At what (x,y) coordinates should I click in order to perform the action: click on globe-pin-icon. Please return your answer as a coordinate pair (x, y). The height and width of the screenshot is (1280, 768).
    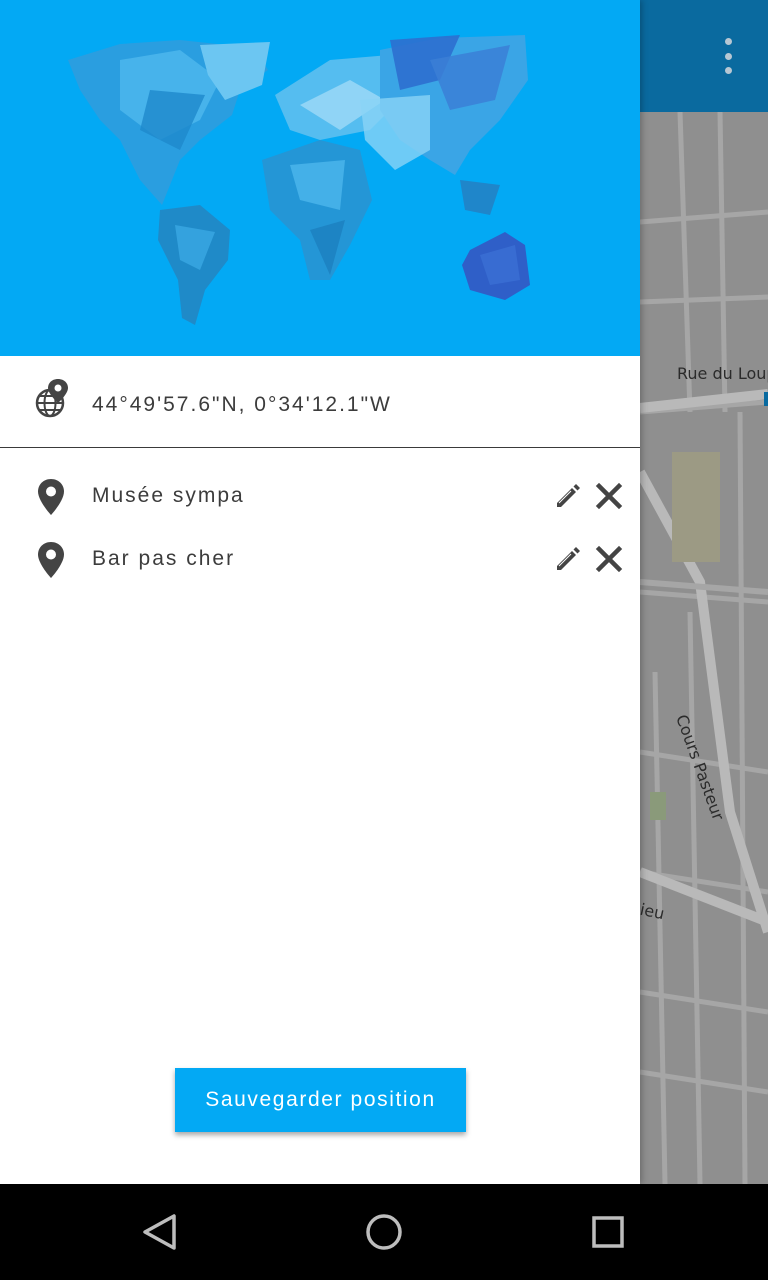
    Looking at the image, I should click on (51, 398).